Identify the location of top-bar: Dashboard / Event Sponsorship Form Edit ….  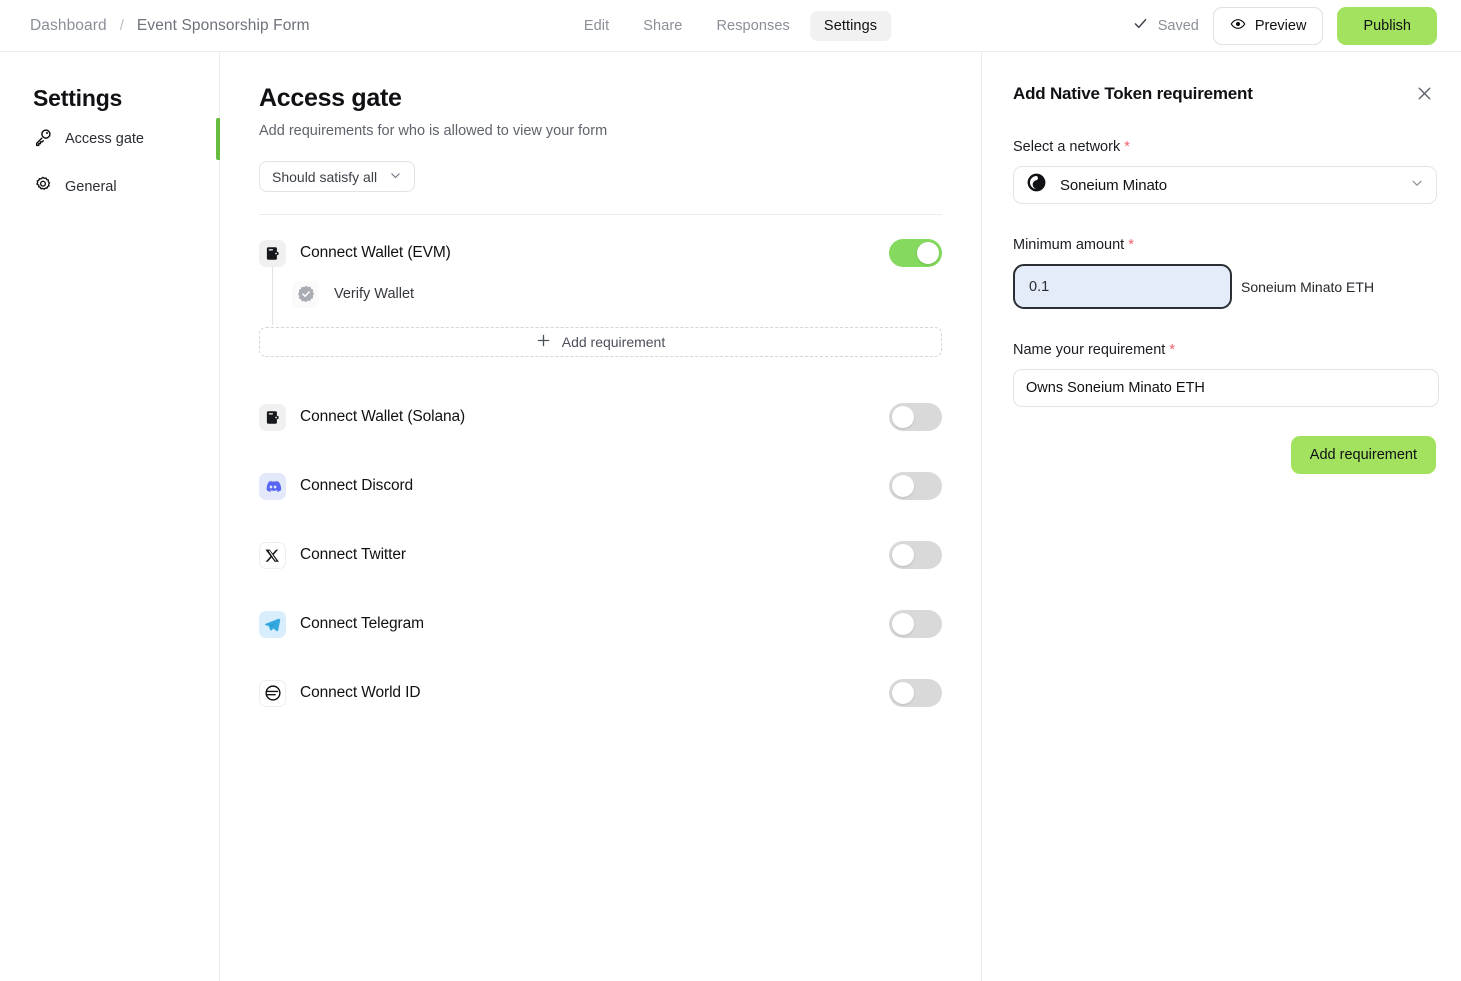
(730, 26).